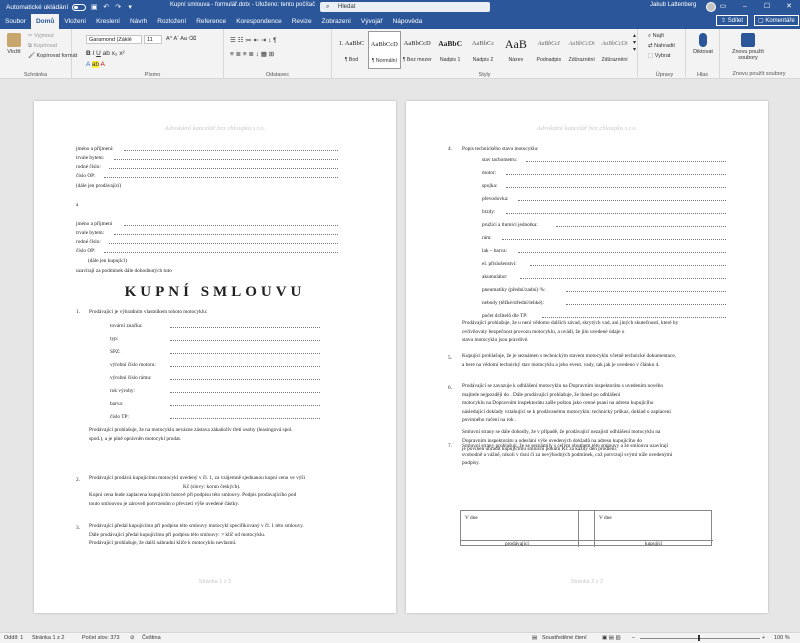 This screenshot has width=800, height=643. Describe the element at coordinates (548, 50) in the screenshot. I see `style-item: AaBbCcI Podnadpis` at that location.